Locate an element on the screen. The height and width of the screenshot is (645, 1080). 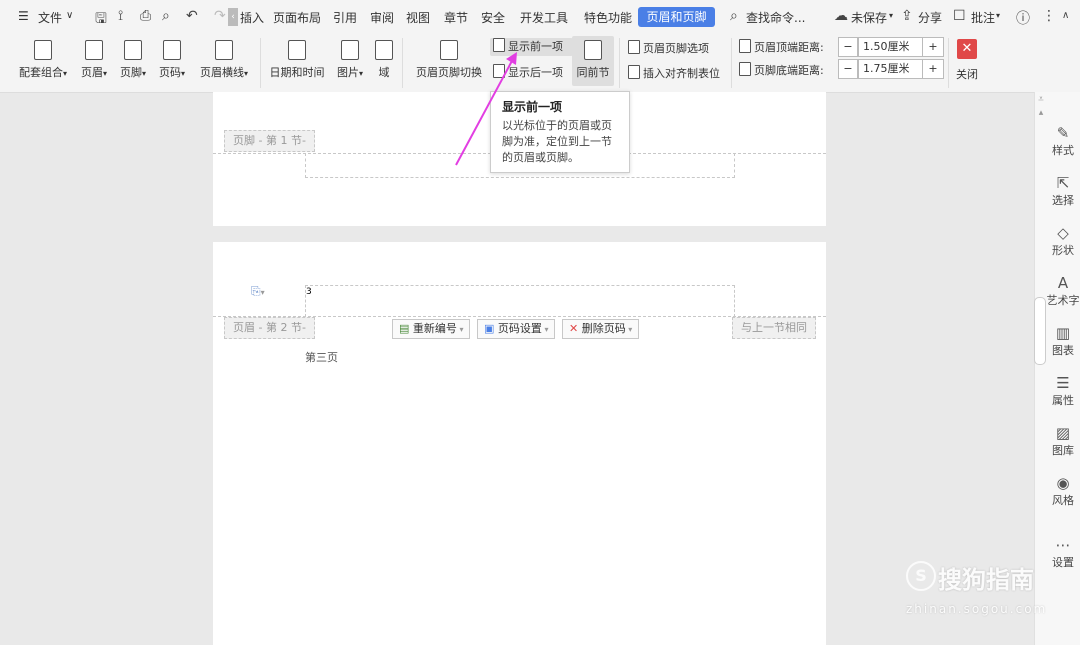
panel-shapes: ◇ 形状 is located at coordinates (1062, 241).